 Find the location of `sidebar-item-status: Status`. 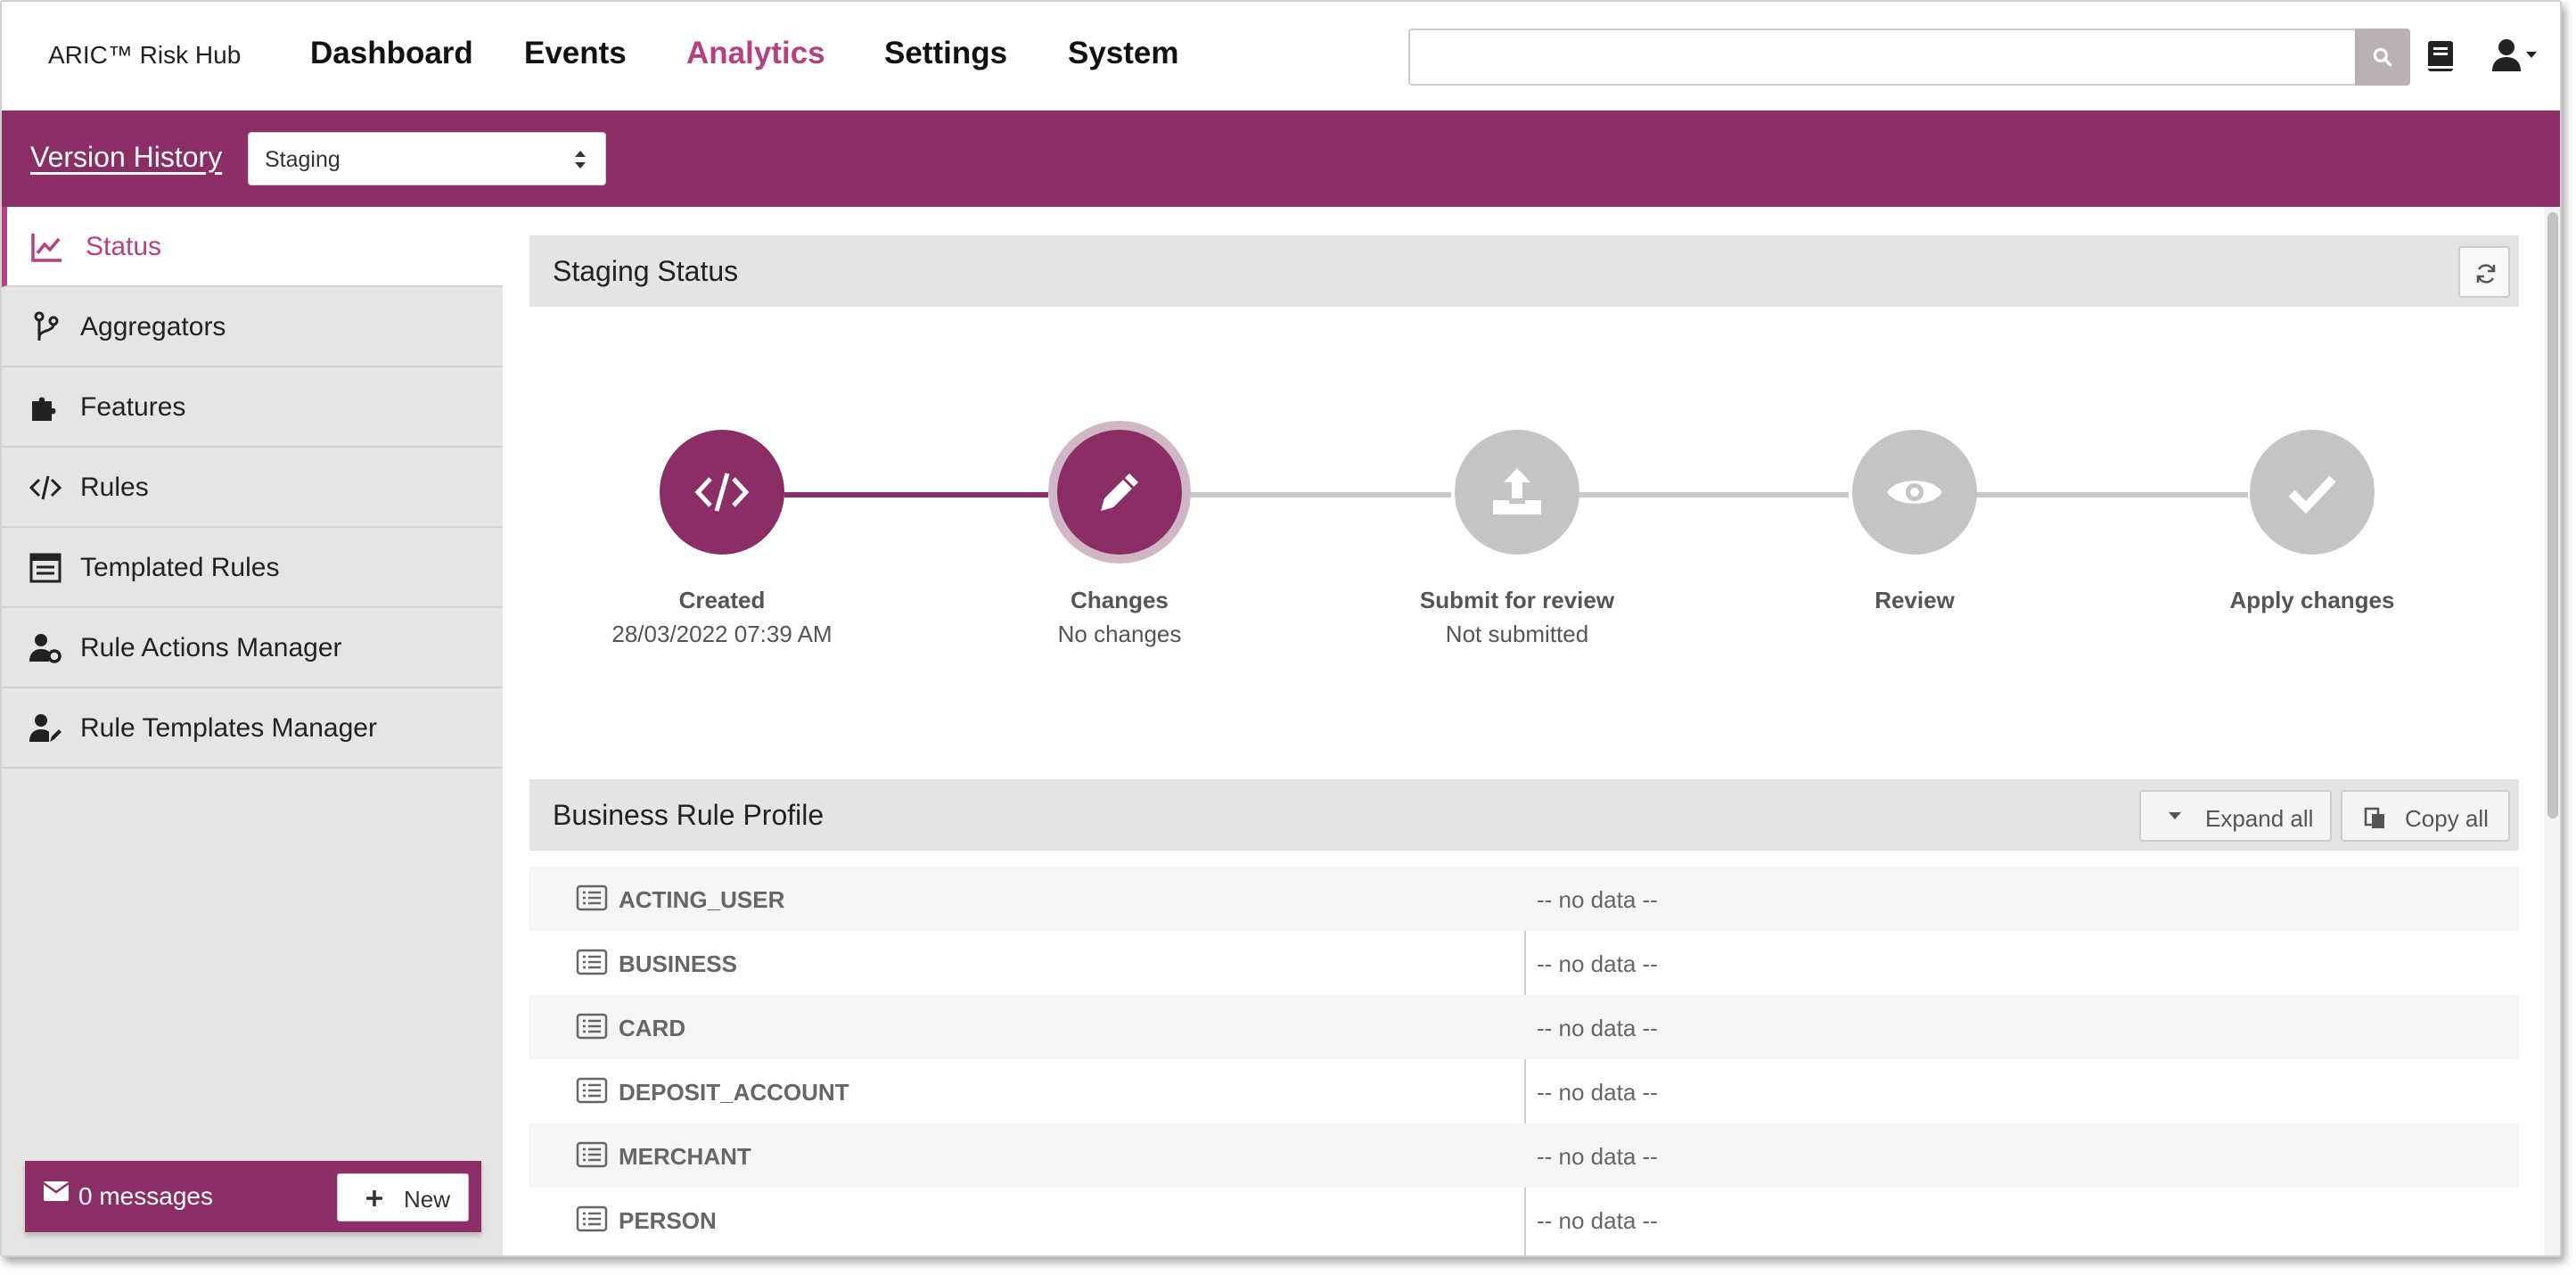

sidebar-item-status: Status is located at coordinates (252, 247).